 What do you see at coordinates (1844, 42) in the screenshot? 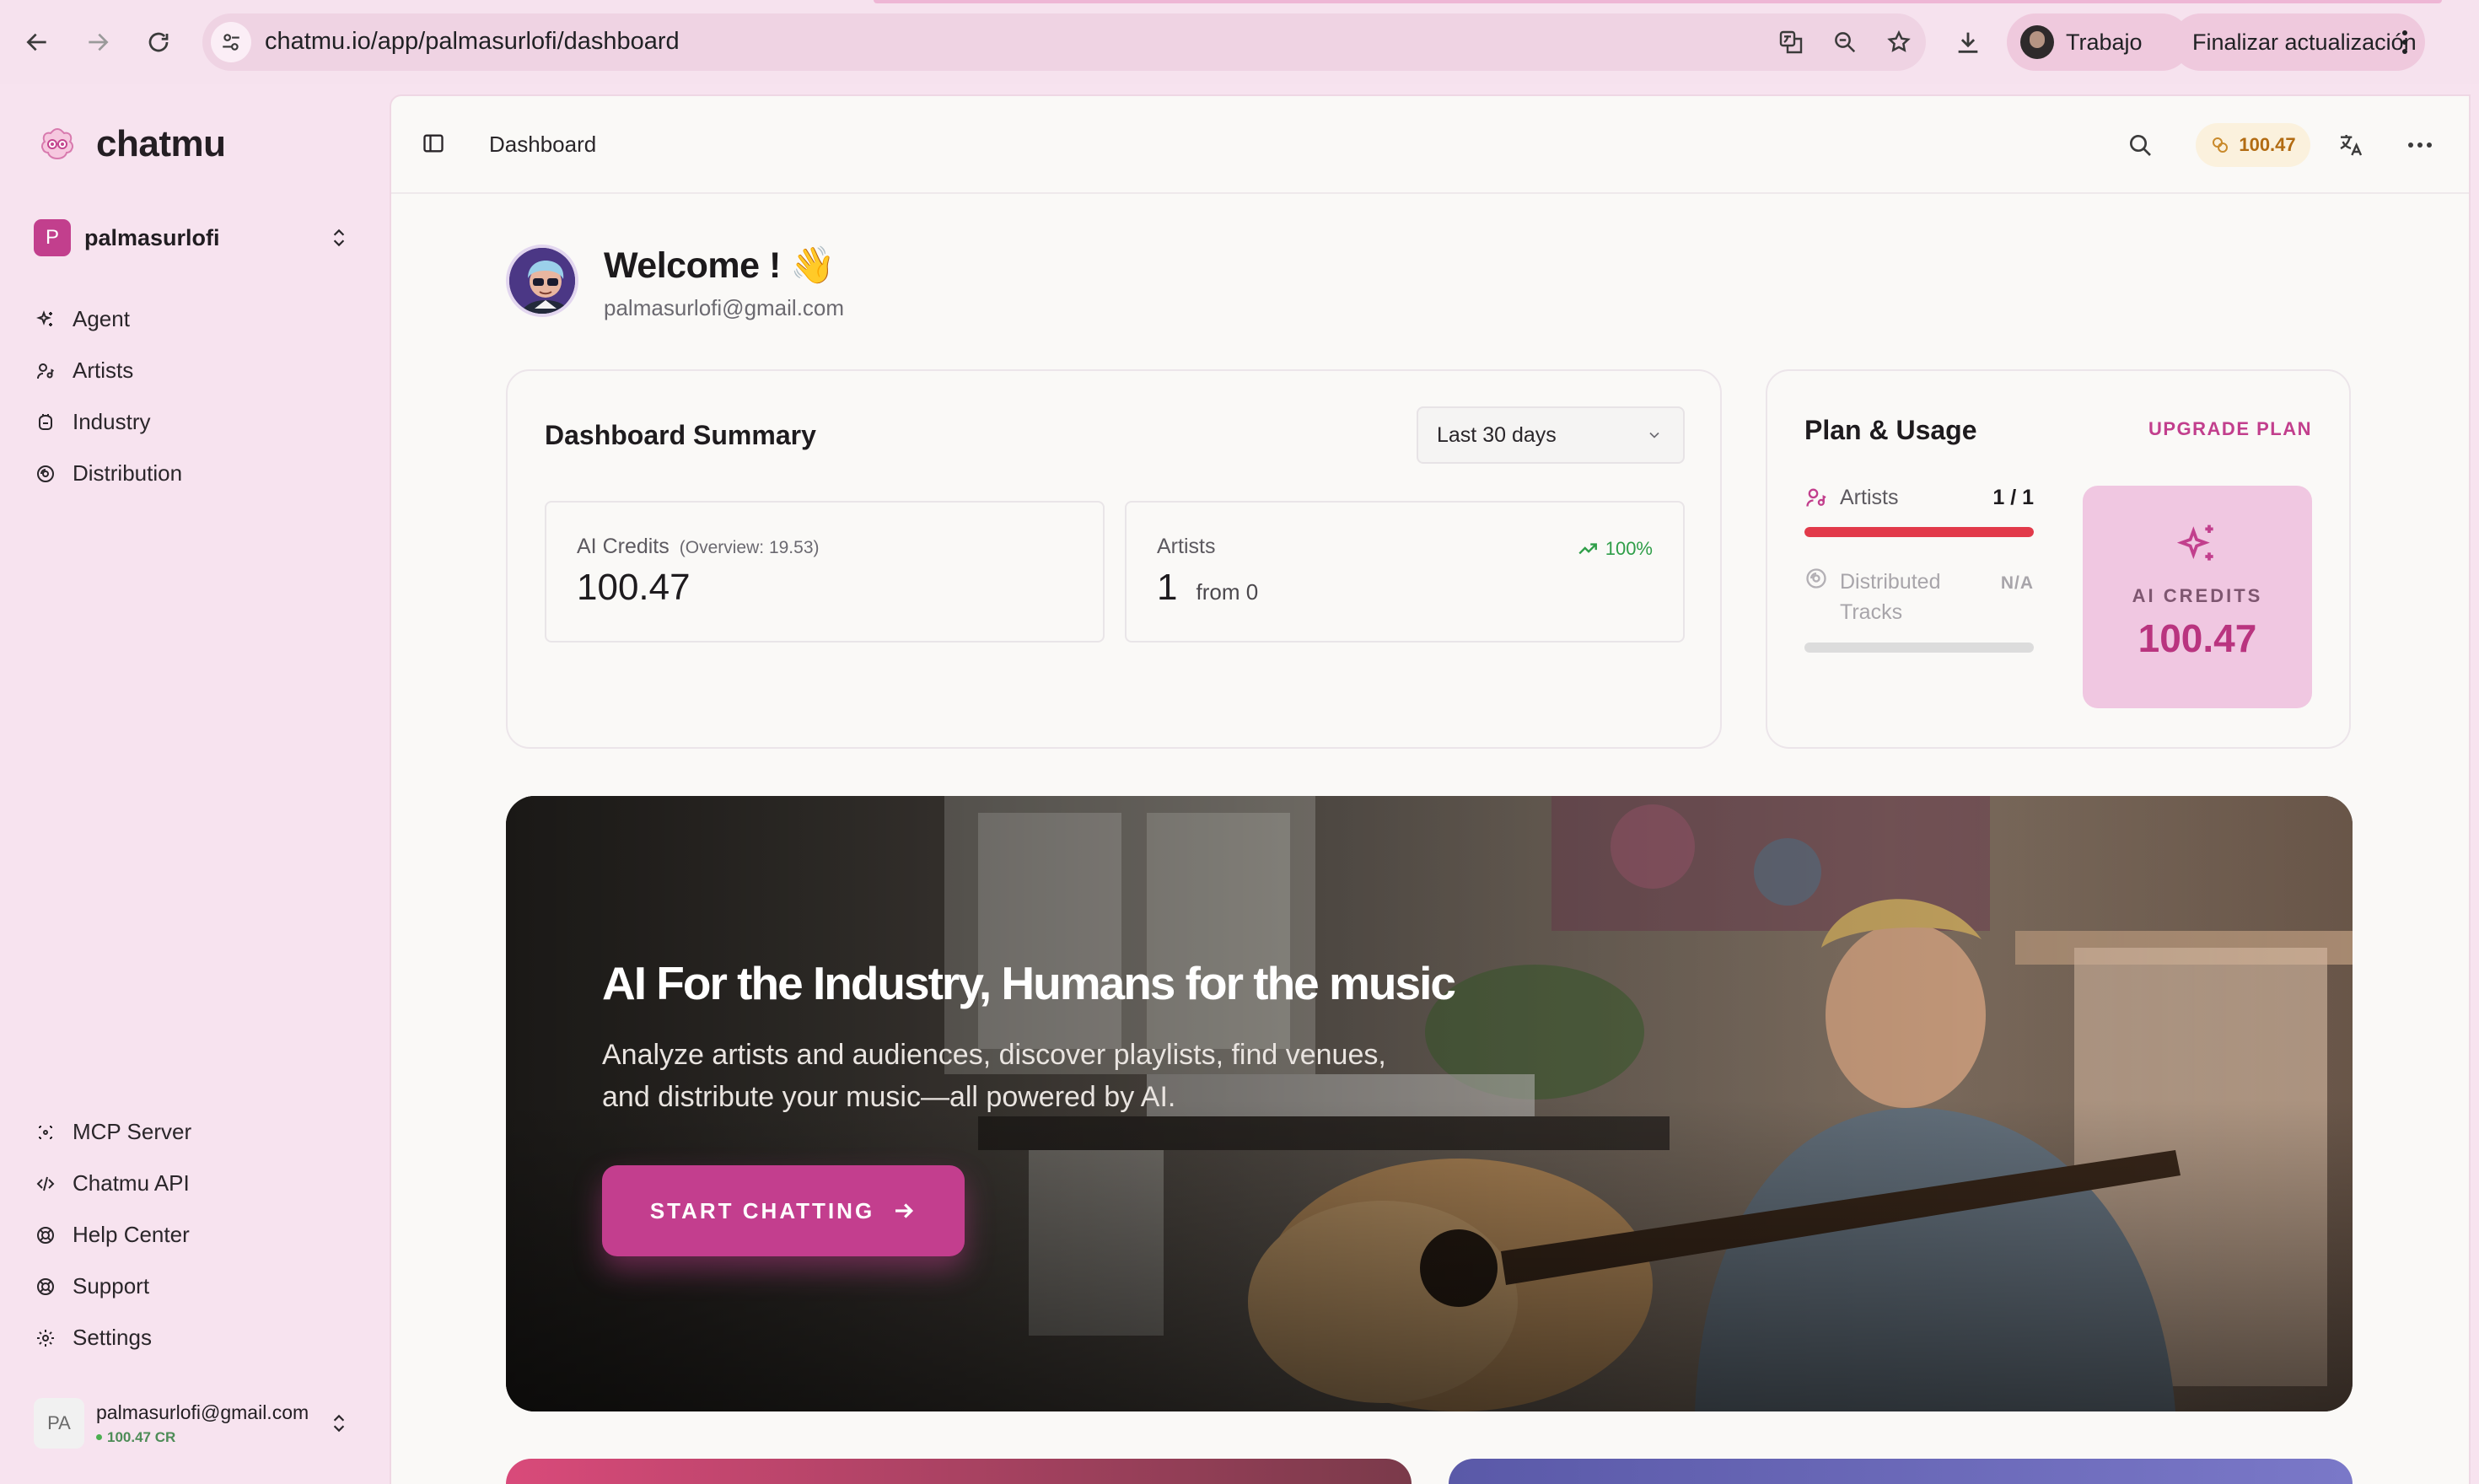
I see `zoom-button` at bounding box center [1844, 42].